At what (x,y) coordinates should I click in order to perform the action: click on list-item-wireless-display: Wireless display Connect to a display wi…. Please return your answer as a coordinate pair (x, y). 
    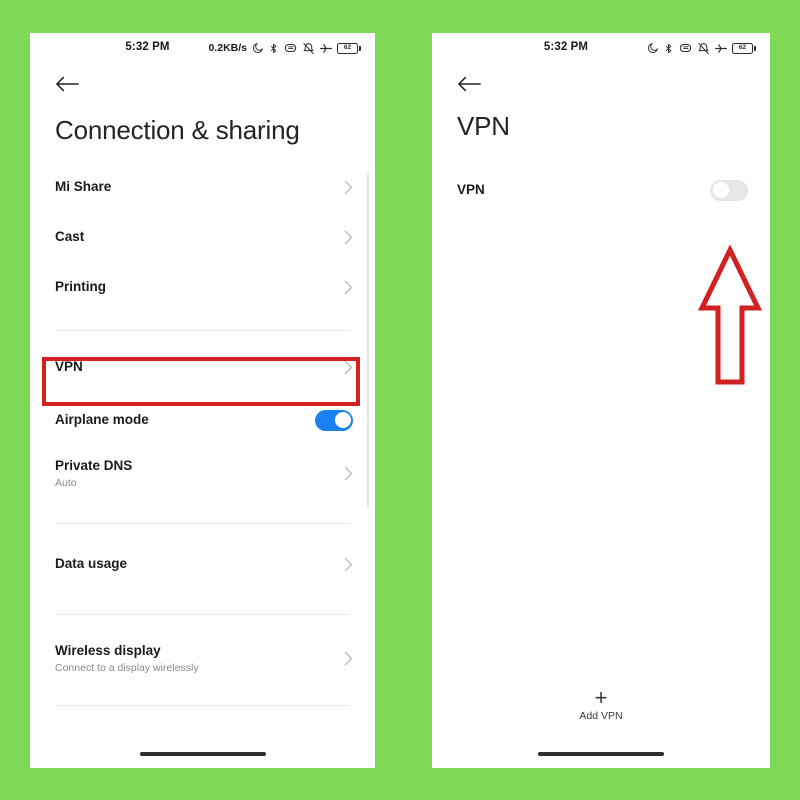
    Looking at the image, I should click on (202, 658).